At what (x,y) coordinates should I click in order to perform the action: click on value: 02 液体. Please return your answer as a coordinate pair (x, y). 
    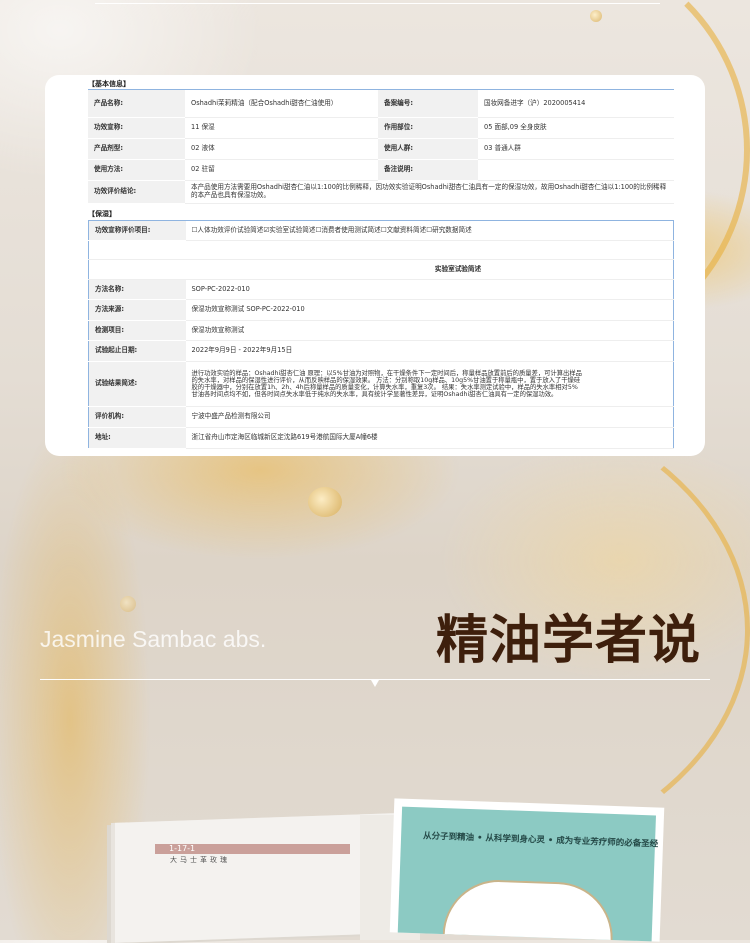
    Looking at the image, I should click on (281, 149).